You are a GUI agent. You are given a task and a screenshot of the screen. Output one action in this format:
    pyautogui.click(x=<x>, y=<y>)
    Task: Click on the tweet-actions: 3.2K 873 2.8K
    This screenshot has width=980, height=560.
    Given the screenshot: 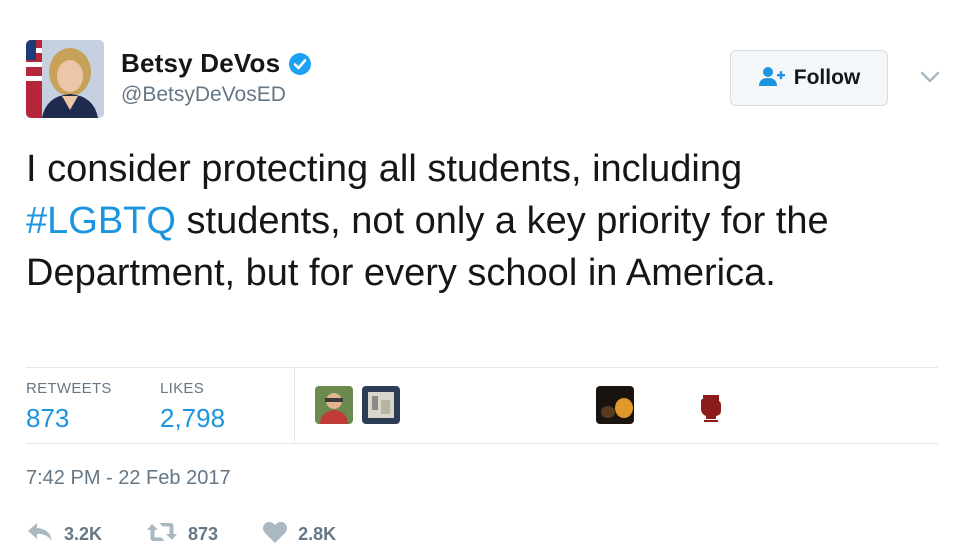 What is the action you would take?
    pyautogui.click(x=203, y=534)
    